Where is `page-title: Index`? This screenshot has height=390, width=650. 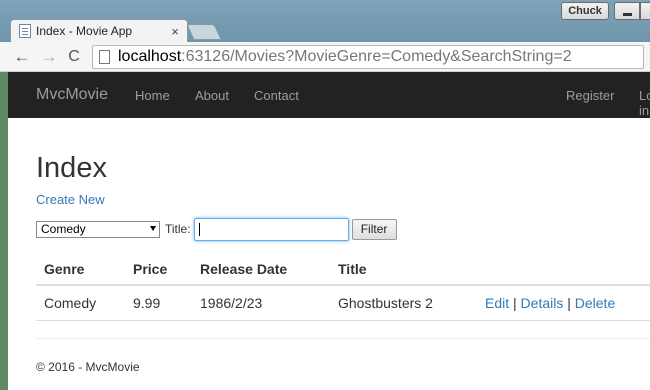
page-title: Index is located at coordinates (71, 168).